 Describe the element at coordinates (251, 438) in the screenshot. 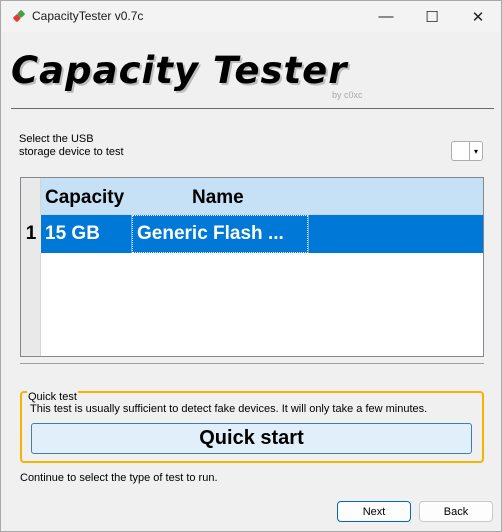

I see `quick-start-button: Quick start` at that location.